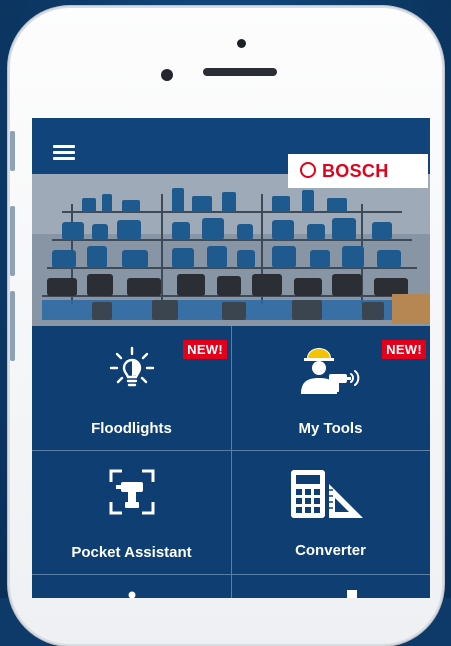  I want to click on tile-converter: Converter, so click(330, 512).